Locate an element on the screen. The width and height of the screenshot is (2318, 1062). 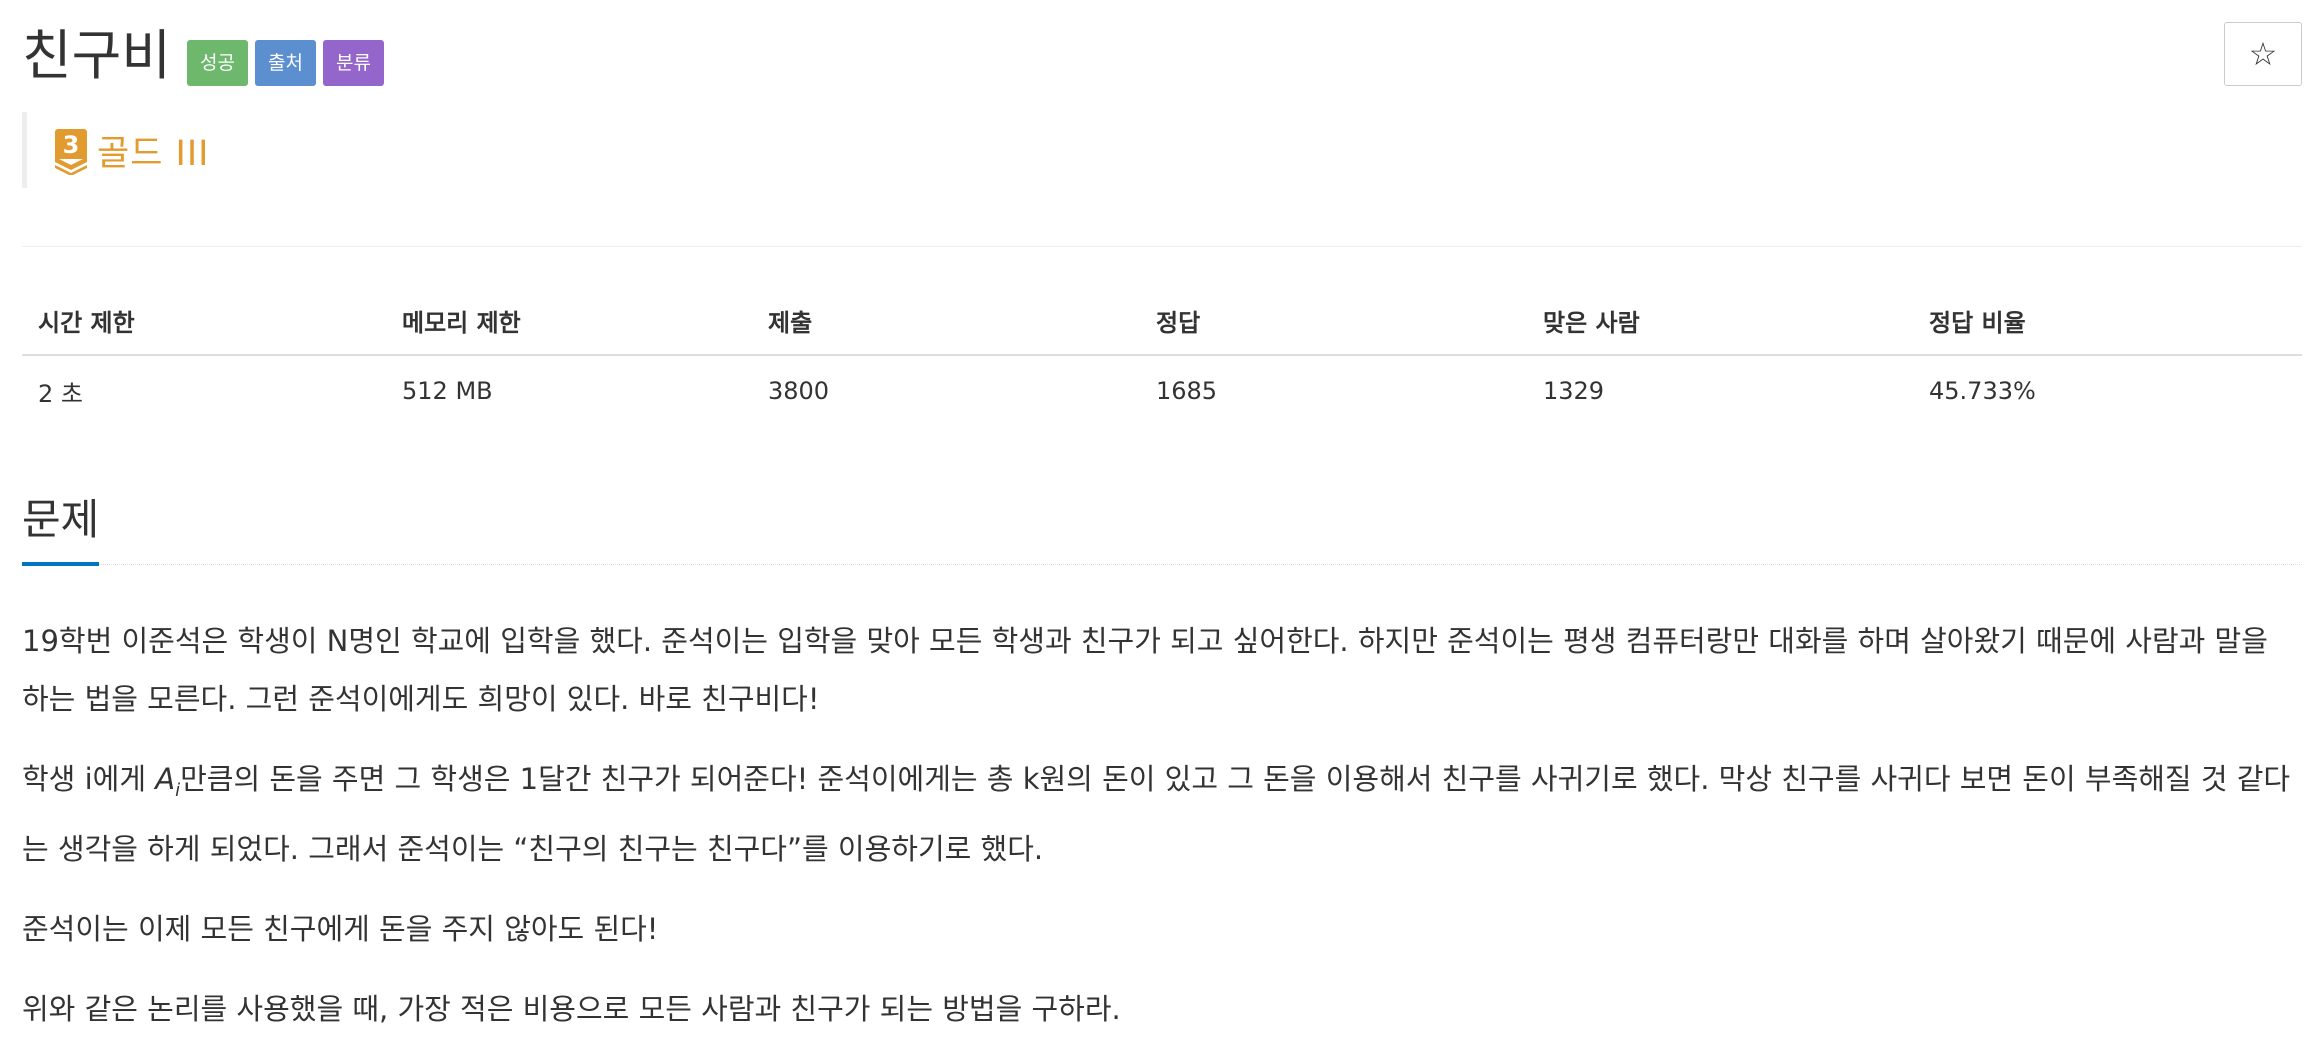
stats-header-row: 시간 제한 메모리 제한 제출 정답 맞은 사람 정답 비율 is located at coordinates (1162, 321).